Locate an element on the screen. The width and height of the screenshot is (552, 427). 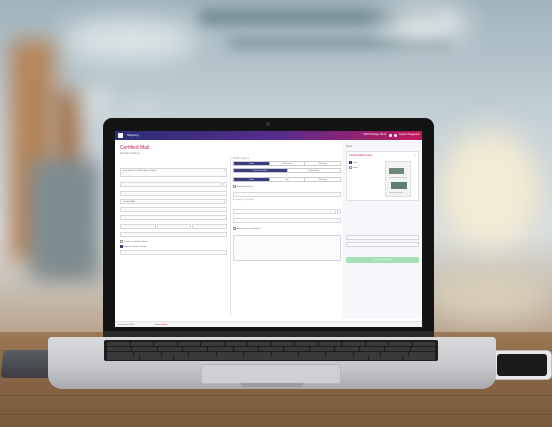
date-select is located at coordinates (382, 244).